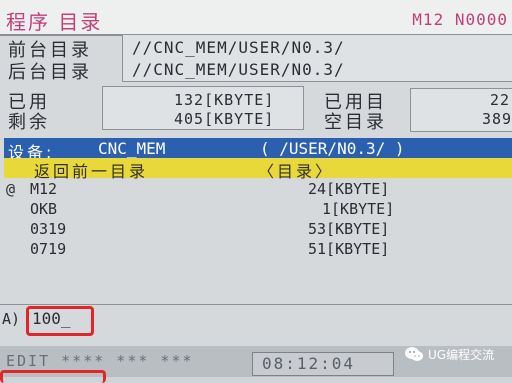  Describe the element at coordinates (54, 22) in the screenshot. I see `screen-title: 程序 目录` at that location.